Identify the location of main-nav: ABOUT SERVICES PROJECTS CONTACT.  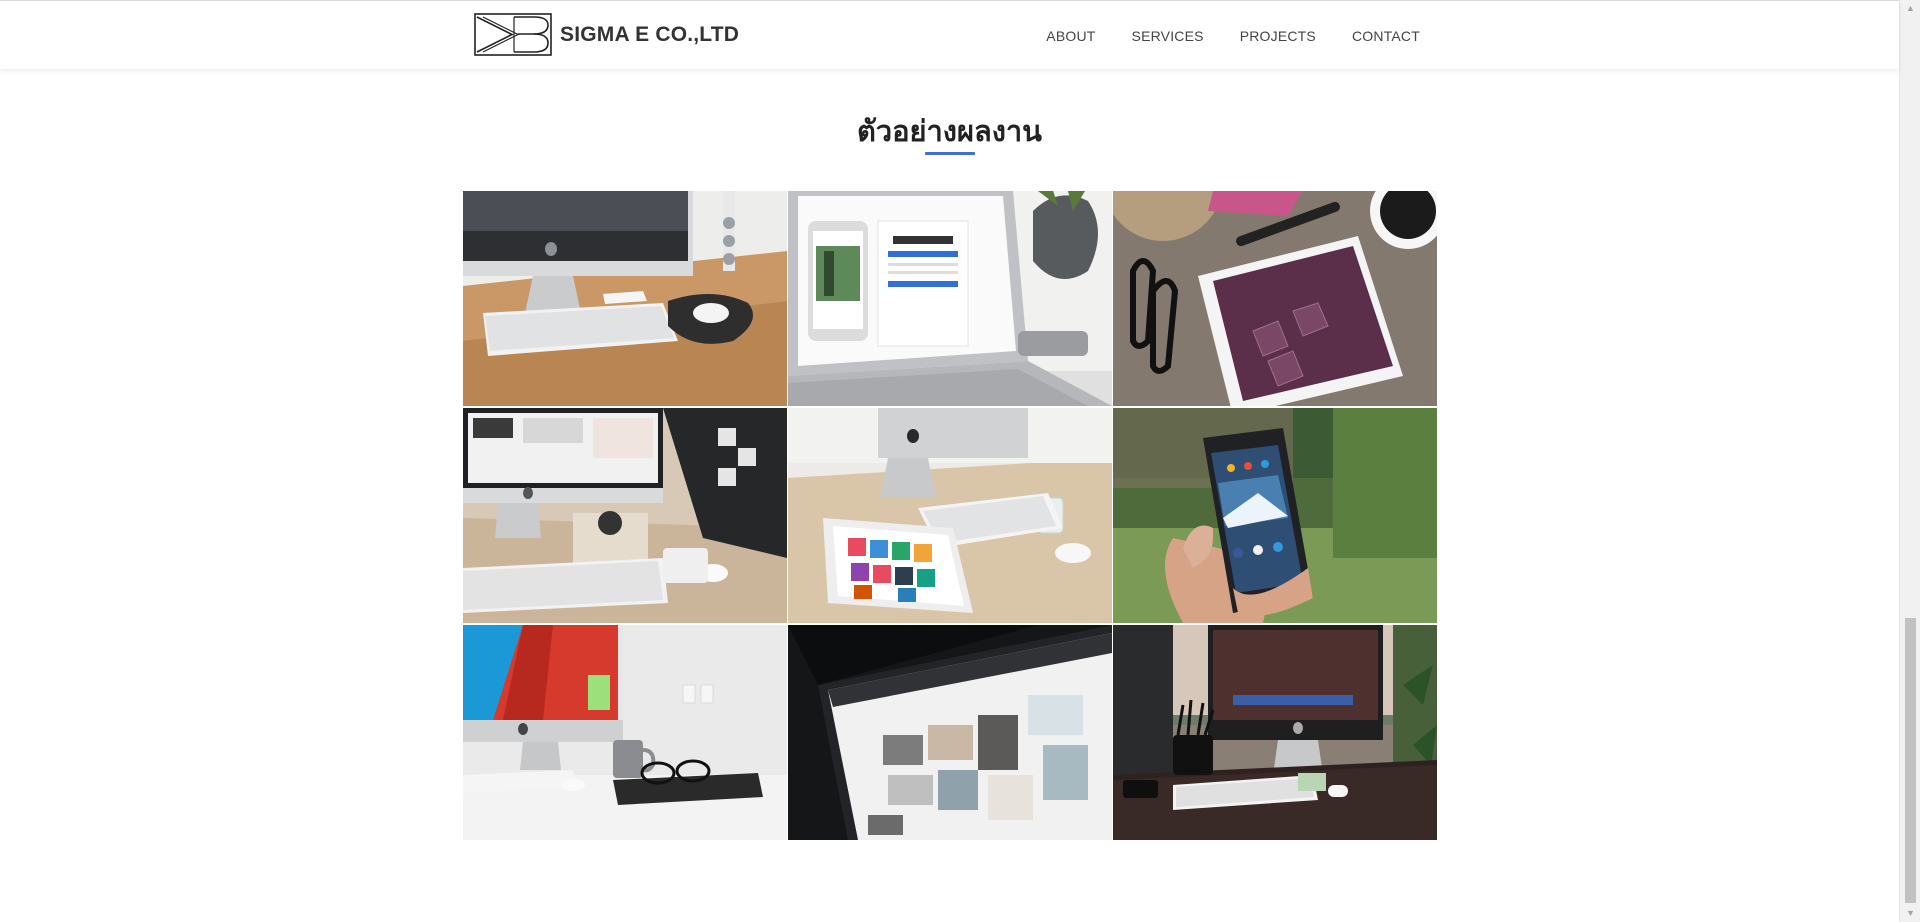
(1233, 35).